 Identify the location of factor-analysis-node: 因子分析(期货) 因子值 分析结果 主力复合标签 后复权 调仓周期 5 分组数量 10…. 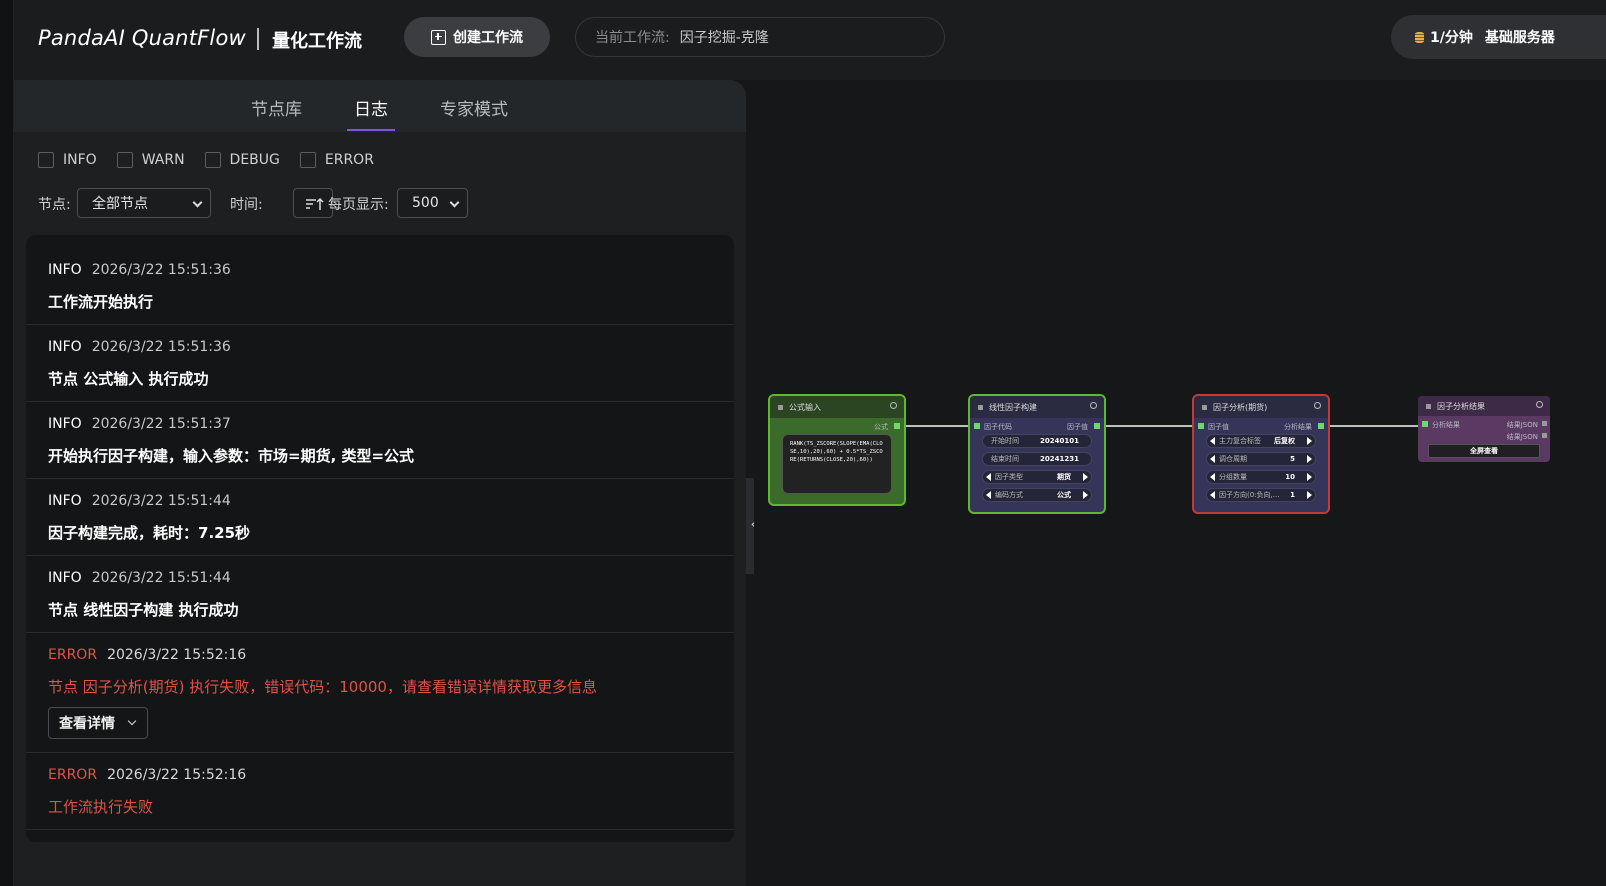
(1261, 454).